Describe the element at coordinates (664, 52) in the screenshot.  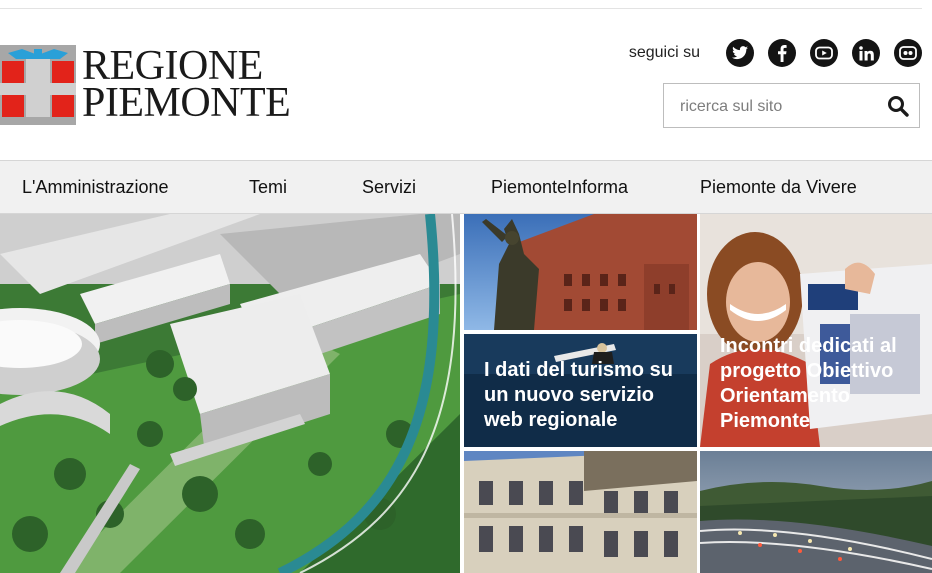
I see `social-label: seguici su` at that location.